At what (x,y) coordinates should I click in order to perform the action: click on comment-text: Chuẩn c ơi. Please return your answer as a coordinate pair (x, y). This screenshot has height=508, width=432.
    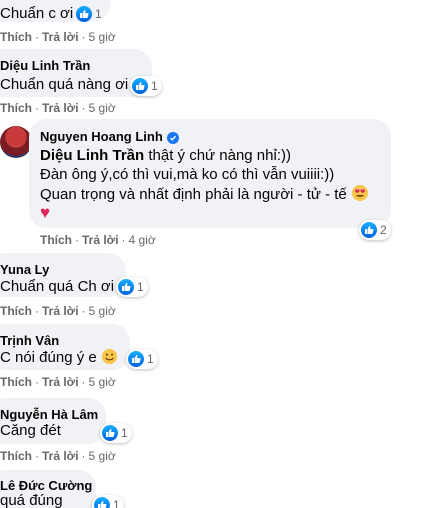
    Looking at the image, I should click on (37, 13).